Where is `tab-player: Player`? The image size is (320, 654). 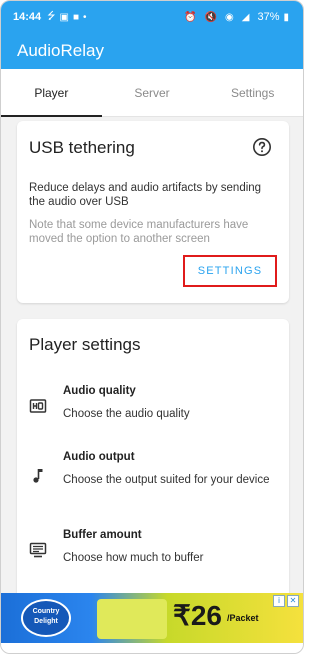 tab-player: Player is located at coordinates (51, 93).